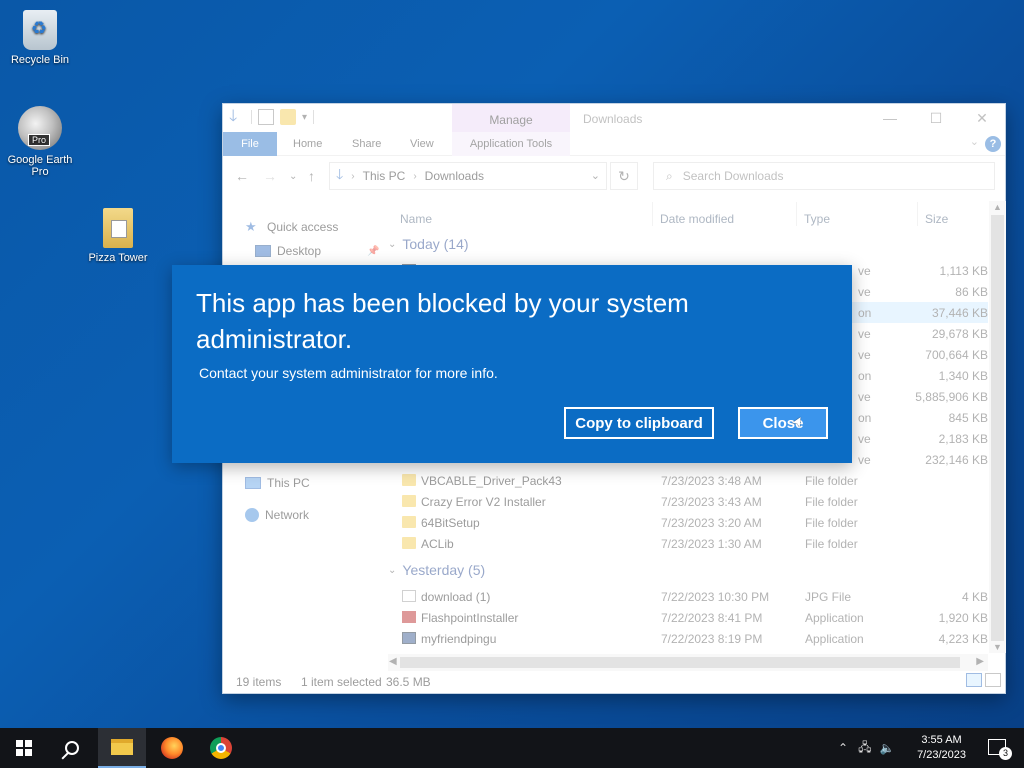 The width and height of the screenshot is (1024, 768). What do you see at coordinates (288, 251) in the screenshot?
I see `nav-item-desktop: Desktop` at bounding box center [288, 251].